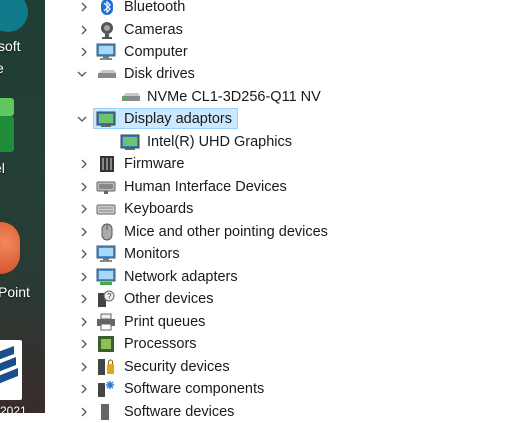 This screenshot has width=517, height=423. What do you see at coordinates (220, 142) in the screenshot?
I see `tree-item-label: Intel(R) UHD Graphics` at bounding box center [220, 142].